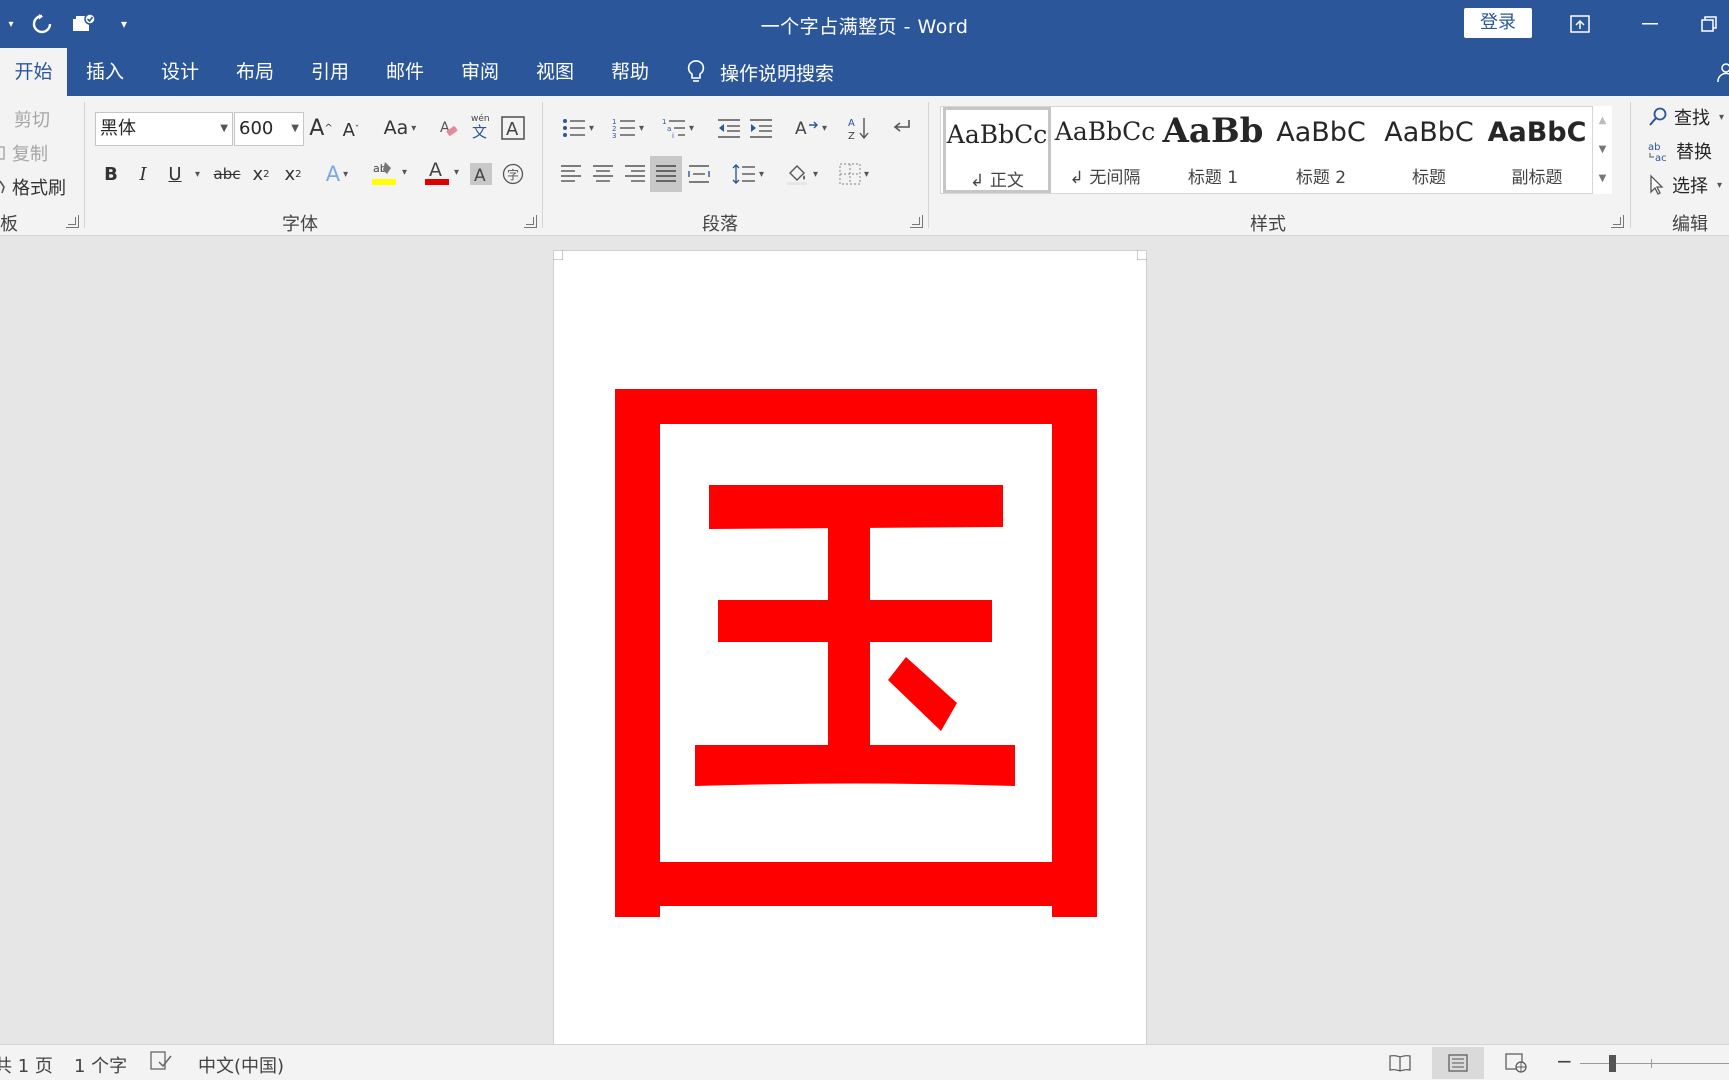 The width and height of the screenshot is (1729, 1080). I want to click on character-shading-icon: A, so click(481, 174).